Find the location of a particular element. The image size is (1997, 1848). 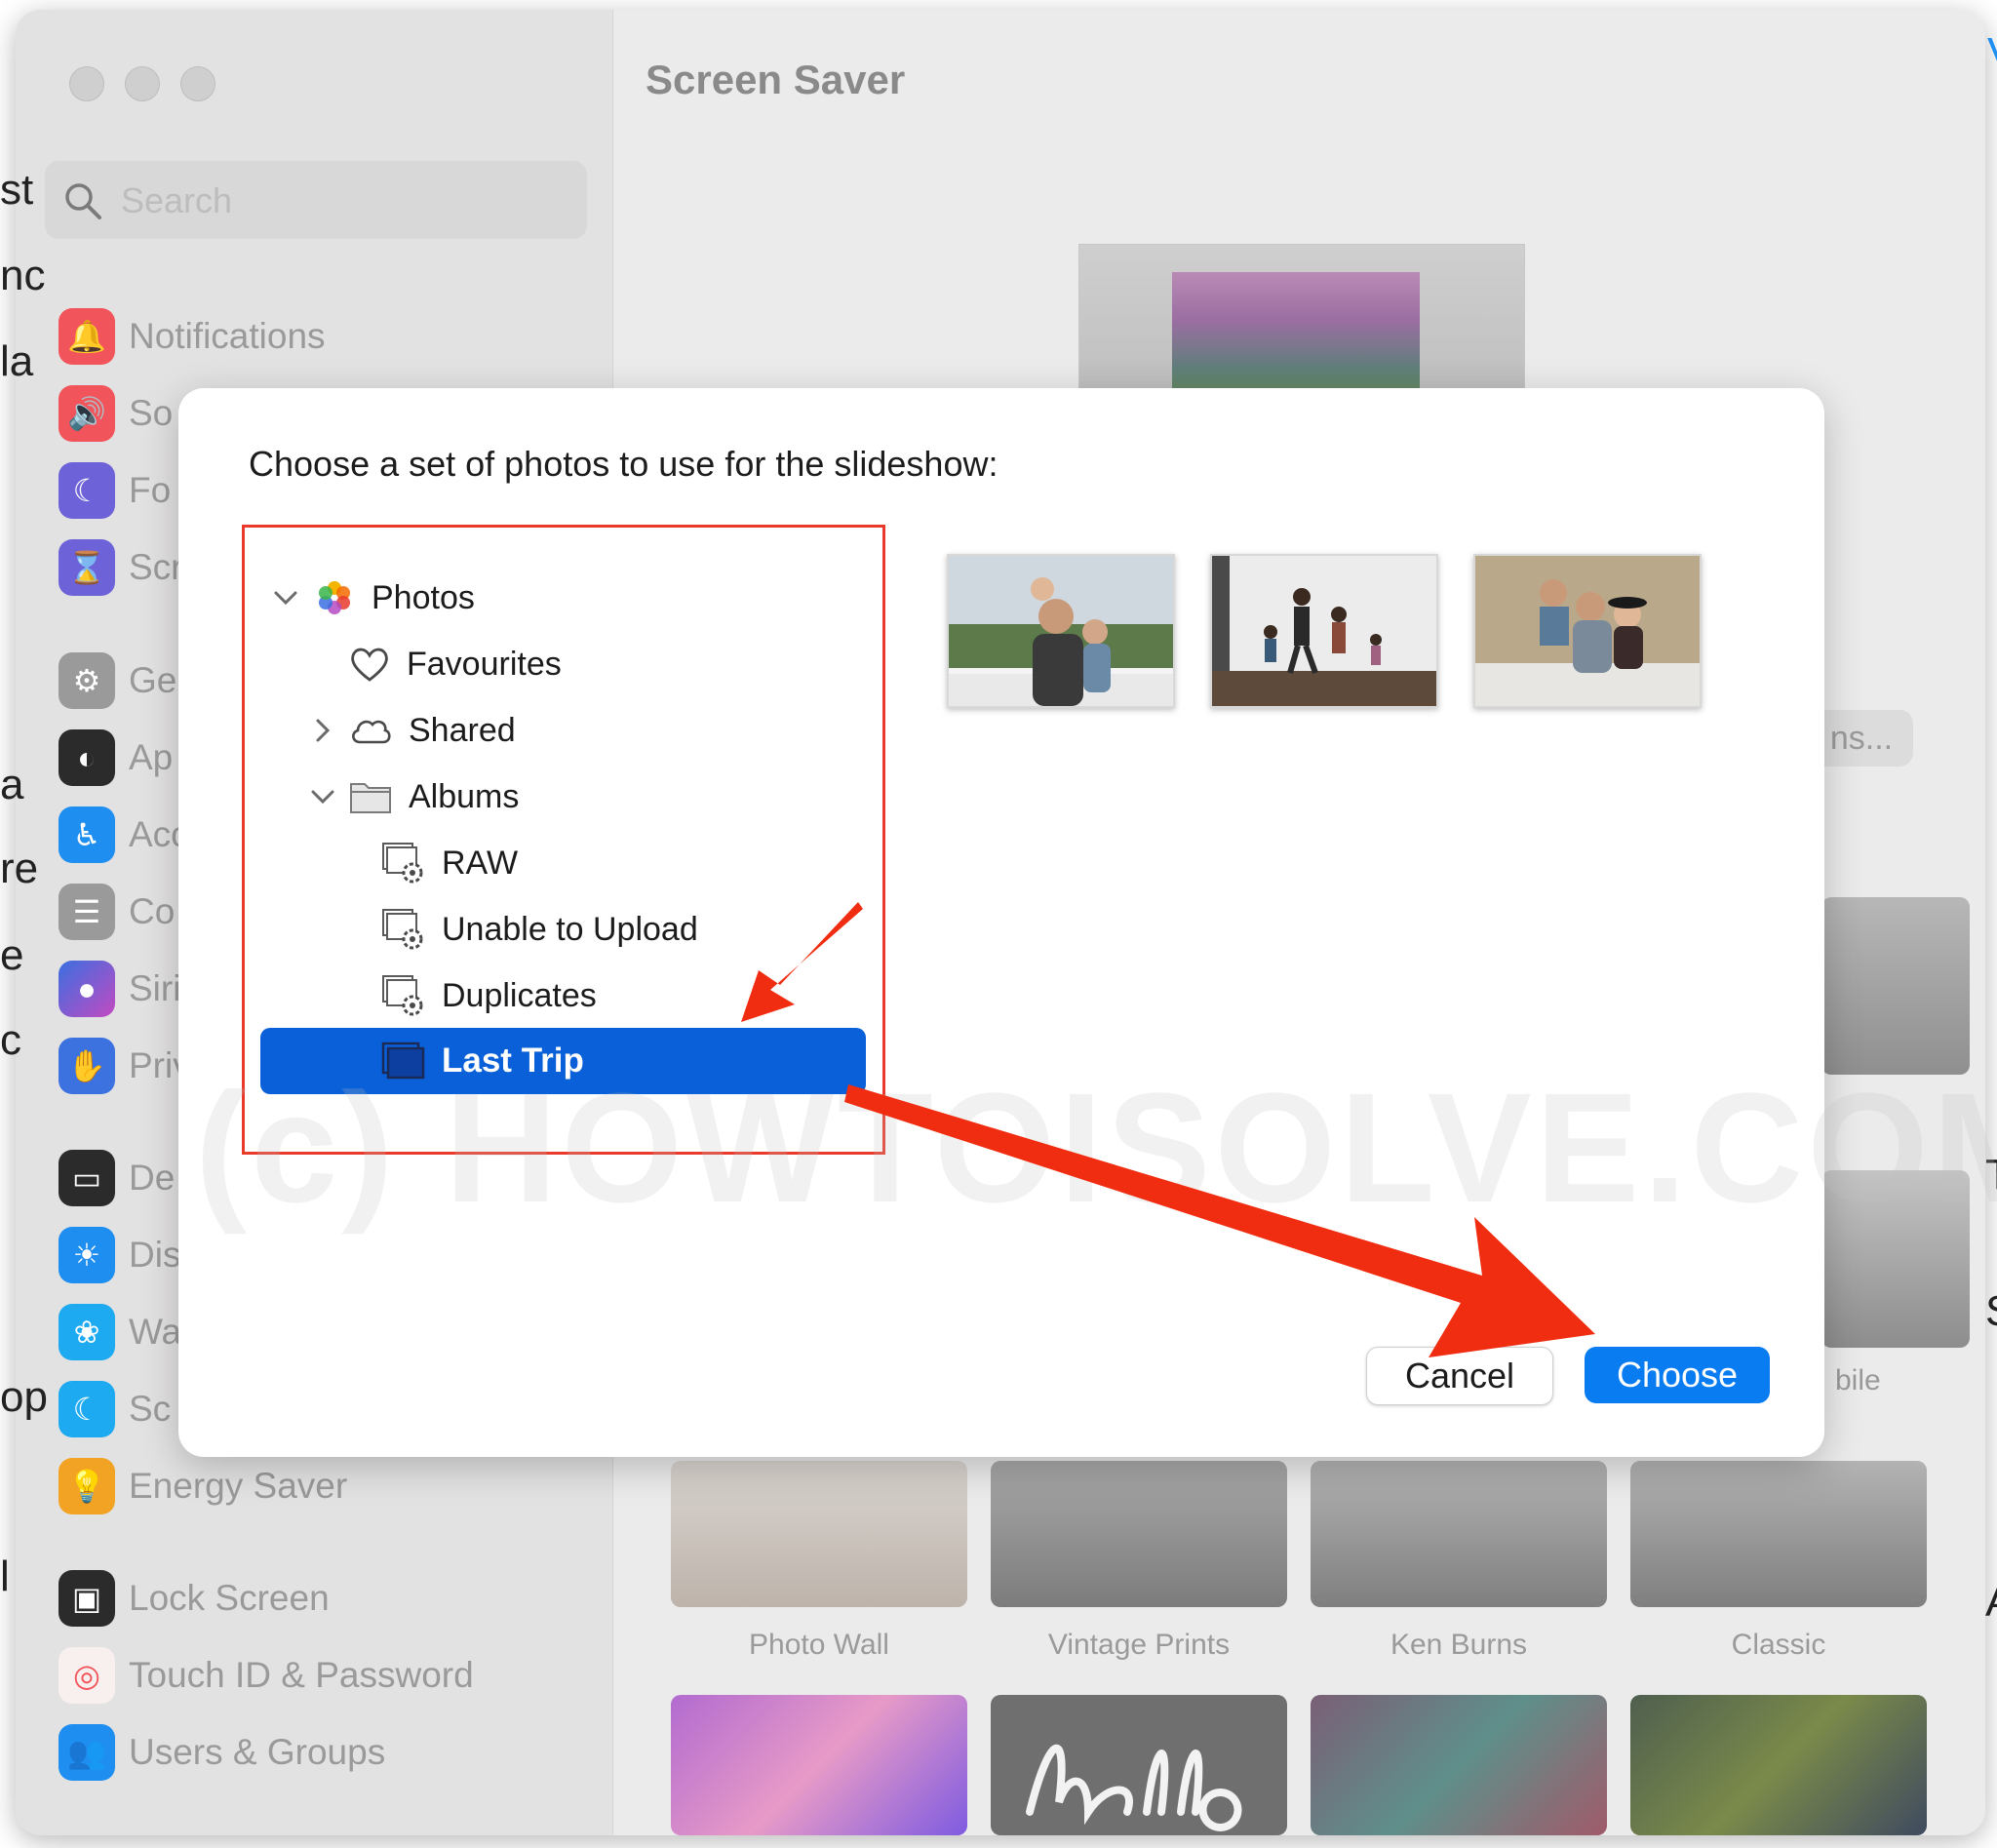

sidebar-item-label: Energy Saver is located at coordinates (238, 1486).